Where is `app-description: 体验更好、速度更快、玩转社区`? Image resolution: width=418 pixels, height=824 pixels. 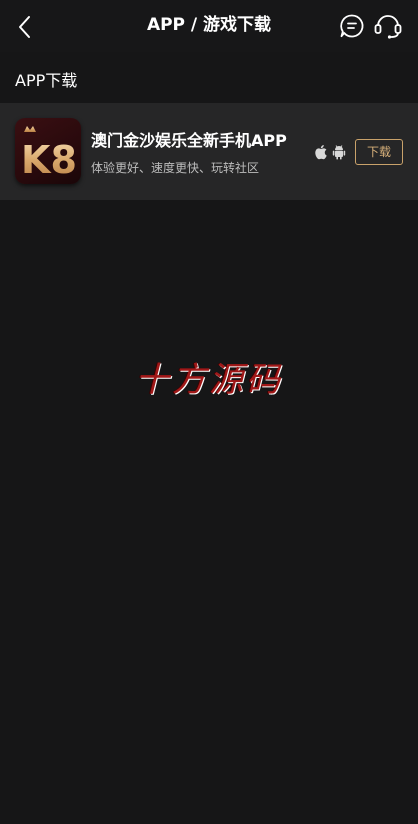 app-description: 体验更好、速度更快、玩转社区 is located at coordinates (175, 168).